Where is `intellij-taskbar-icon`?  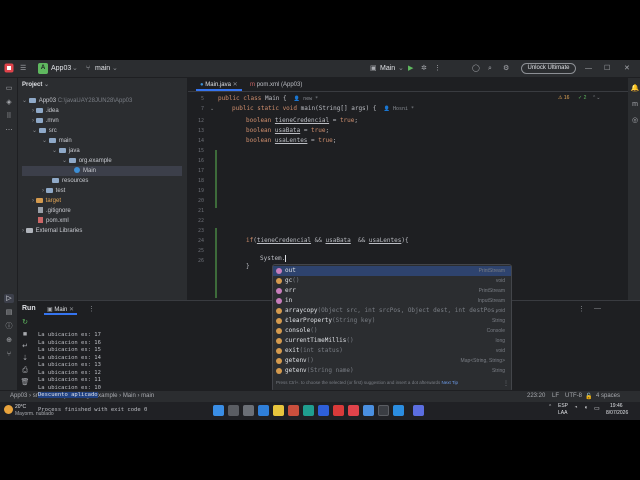
intellij-taskbar-icon is located at coordinates (383, 410).